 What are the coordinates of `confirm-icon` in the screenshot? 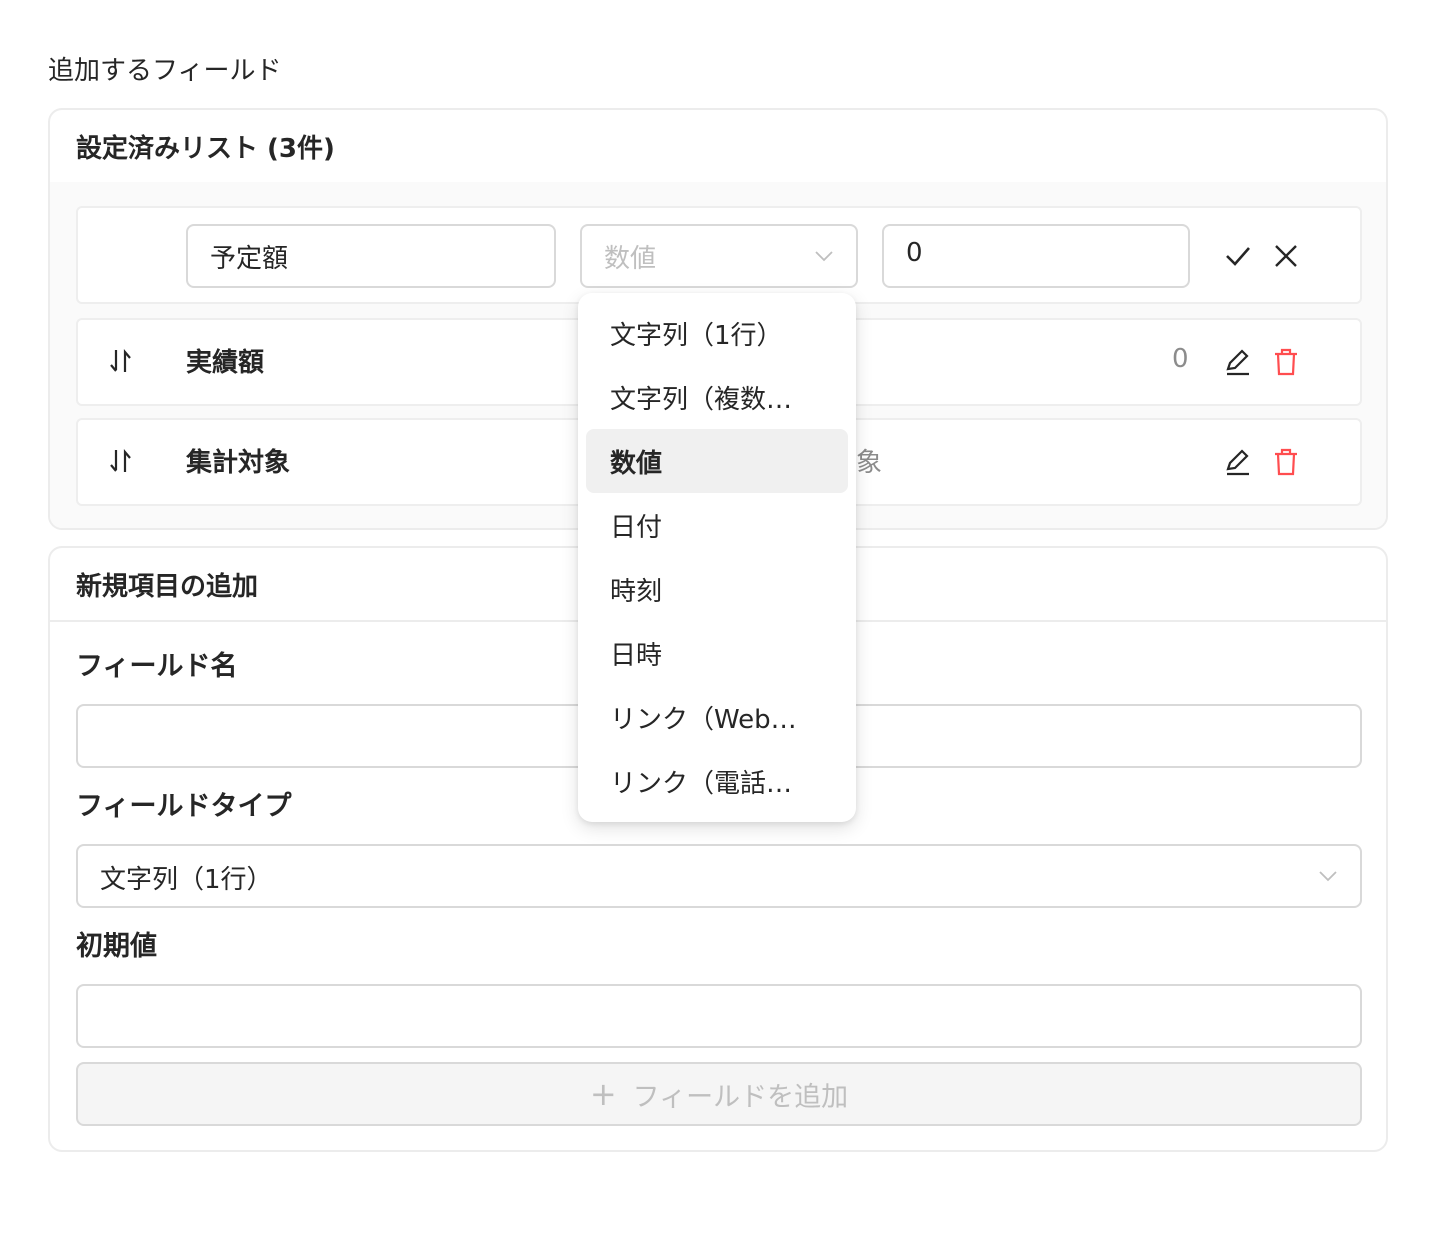 It's located at (1238, 256).